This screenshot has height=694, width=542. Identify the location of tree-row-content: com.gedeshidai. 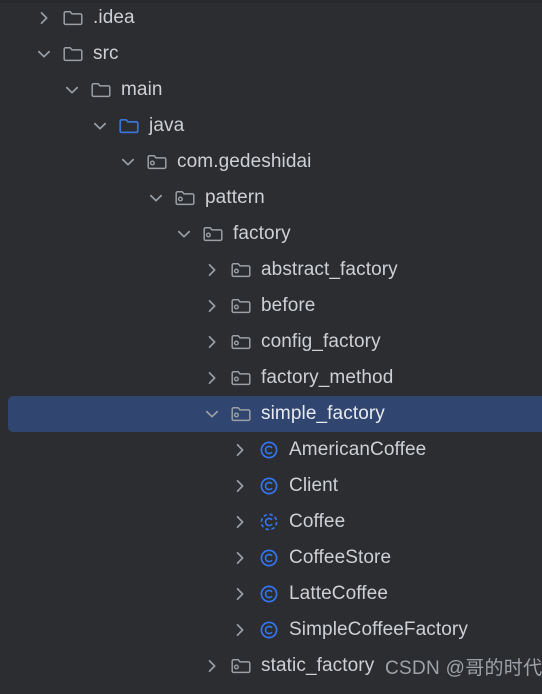
(155, 162).